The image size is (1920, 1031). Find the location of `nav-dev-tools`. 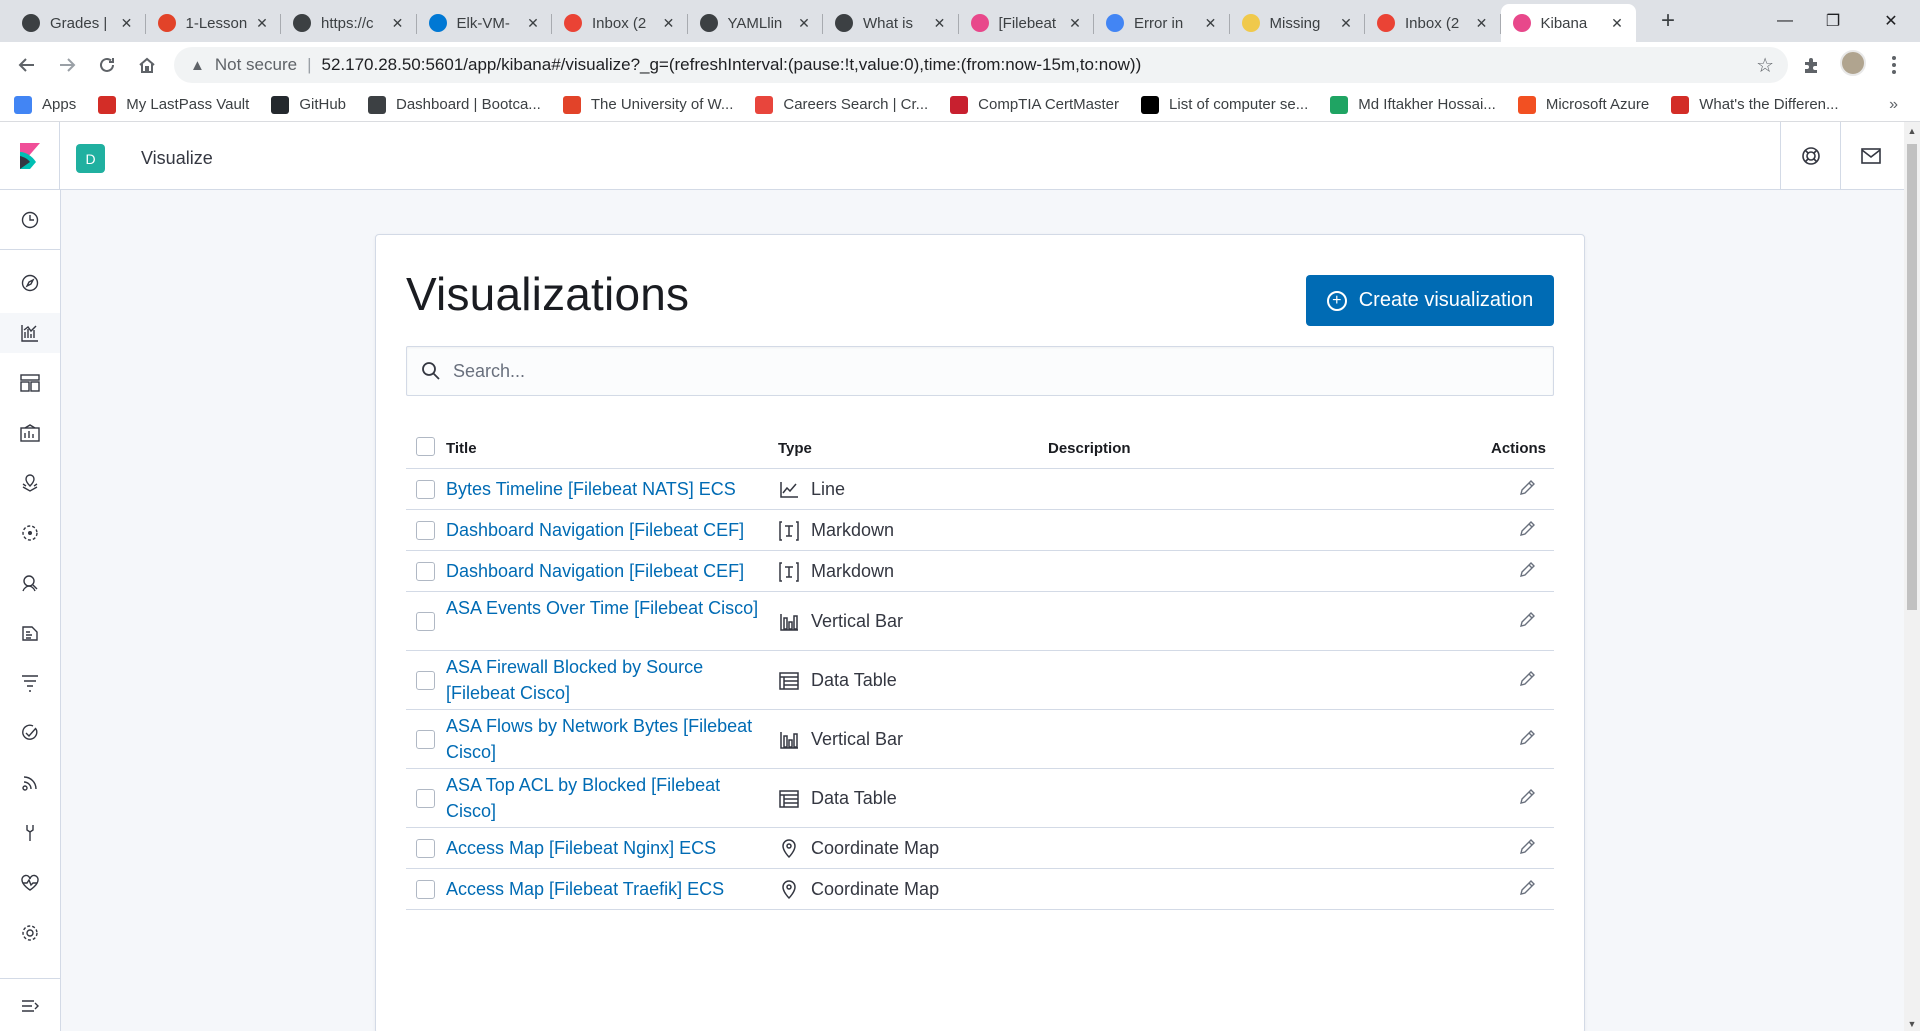

nav-dev-tools is located at coordinates (30, 833).